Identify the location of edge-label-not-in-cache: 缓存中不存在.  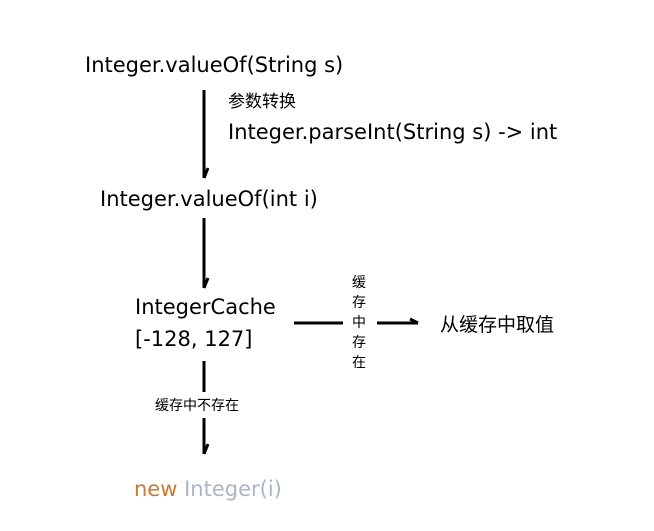
(197, 406).